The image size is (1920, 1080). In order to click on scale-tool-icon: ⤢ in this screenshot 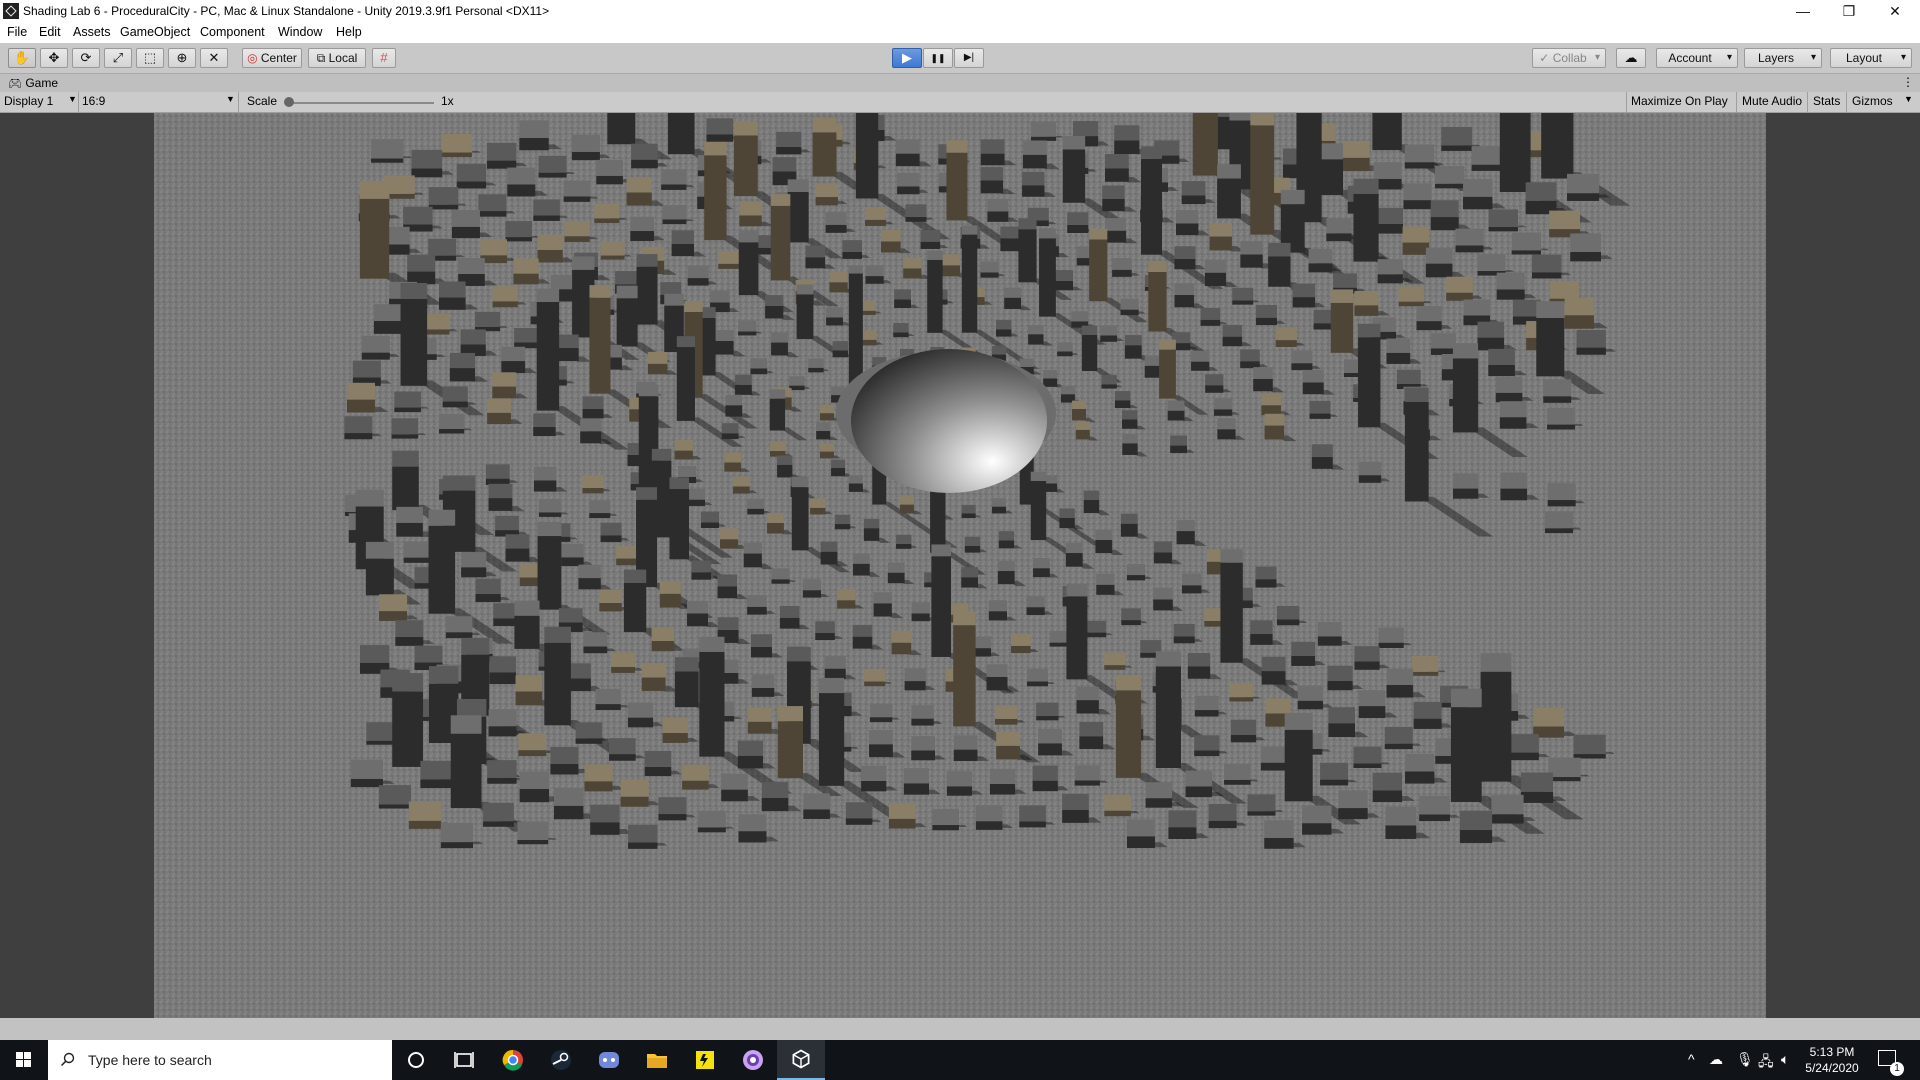, I will do `click(118, 58)`.